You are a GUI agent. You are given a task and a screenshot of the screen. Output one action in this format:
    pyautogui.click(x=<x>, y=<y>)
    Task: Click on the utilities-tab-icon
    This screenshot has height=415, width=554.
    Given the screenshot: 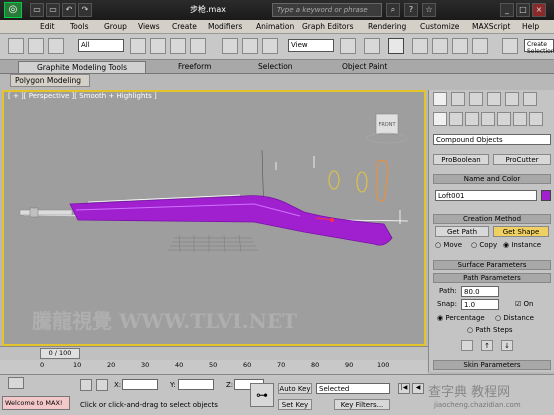 What is the action you would take?
    pyautogui.click(x=530, y=99)
    